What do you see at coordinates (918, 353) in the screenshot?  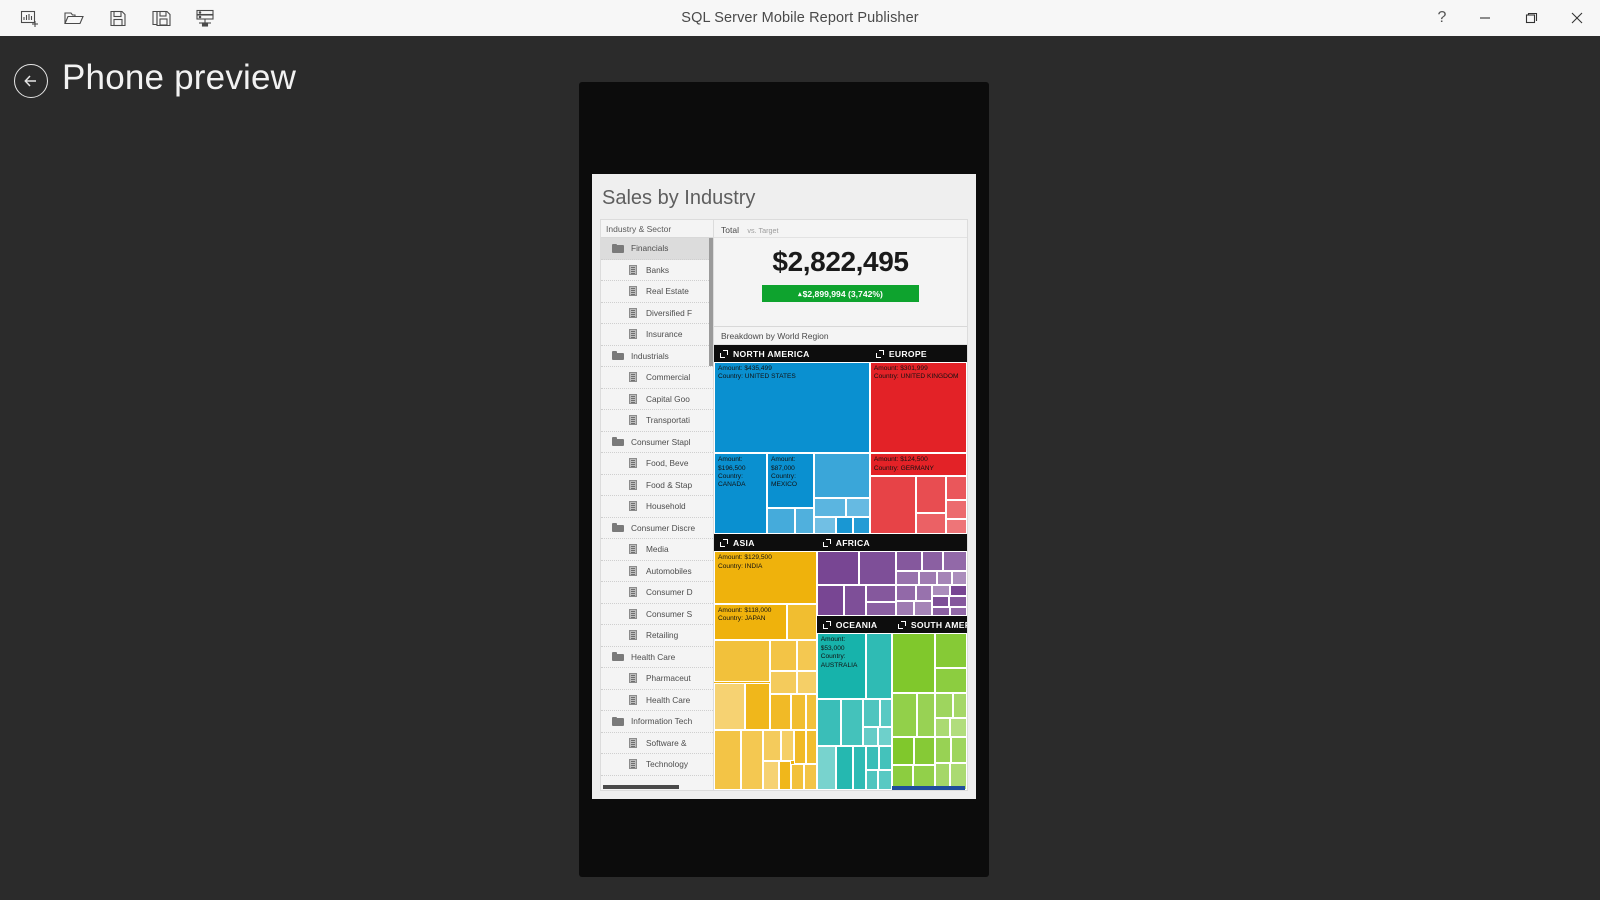 I see `region-header: EUROPE` at bounding box center [918, 353].